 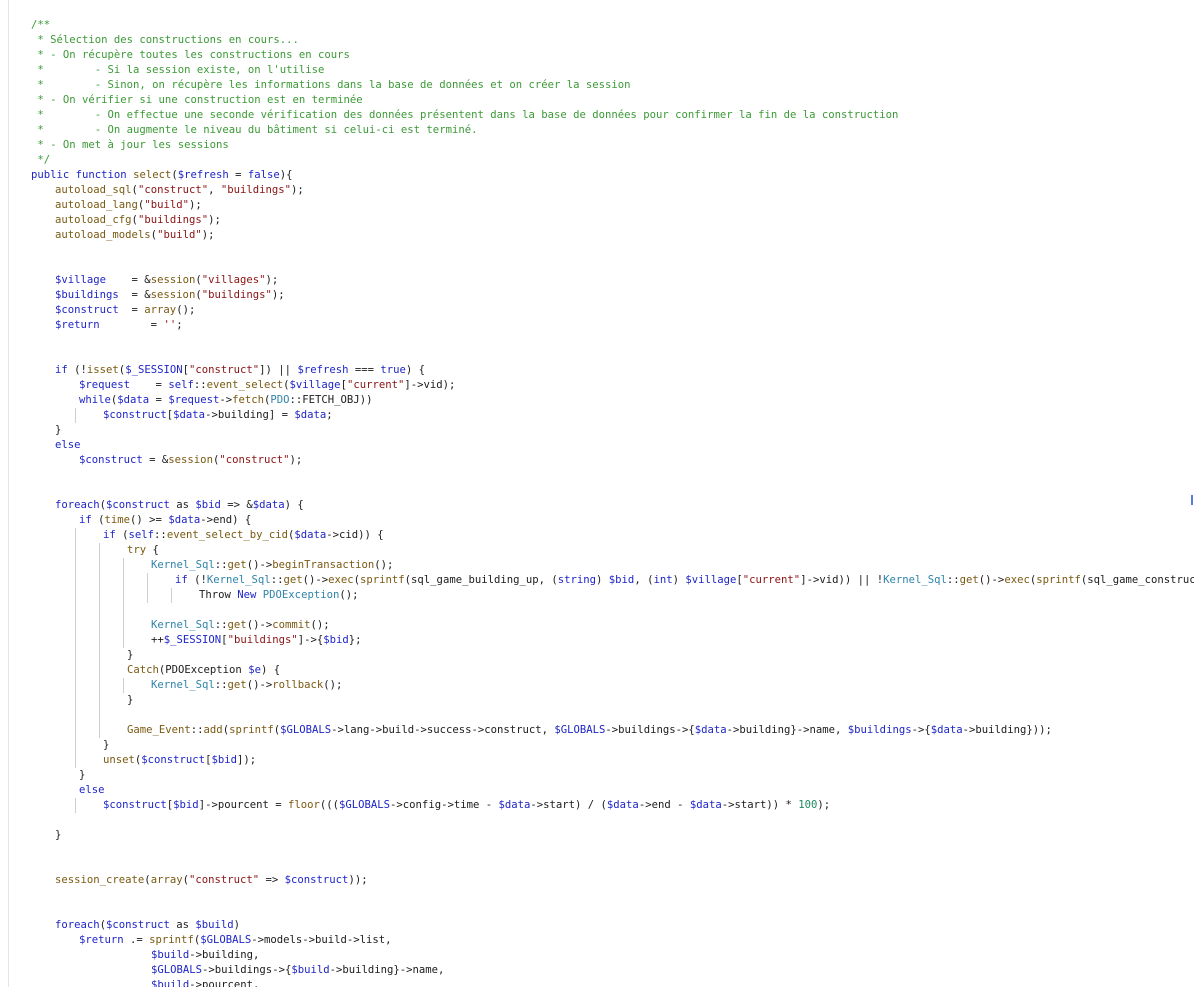 What do you see at coordinates (612, 565) in the screenshot?
I see `code-line: Kernel_Sql::get()->beginTransaction();` at bounding box center [612, 565].